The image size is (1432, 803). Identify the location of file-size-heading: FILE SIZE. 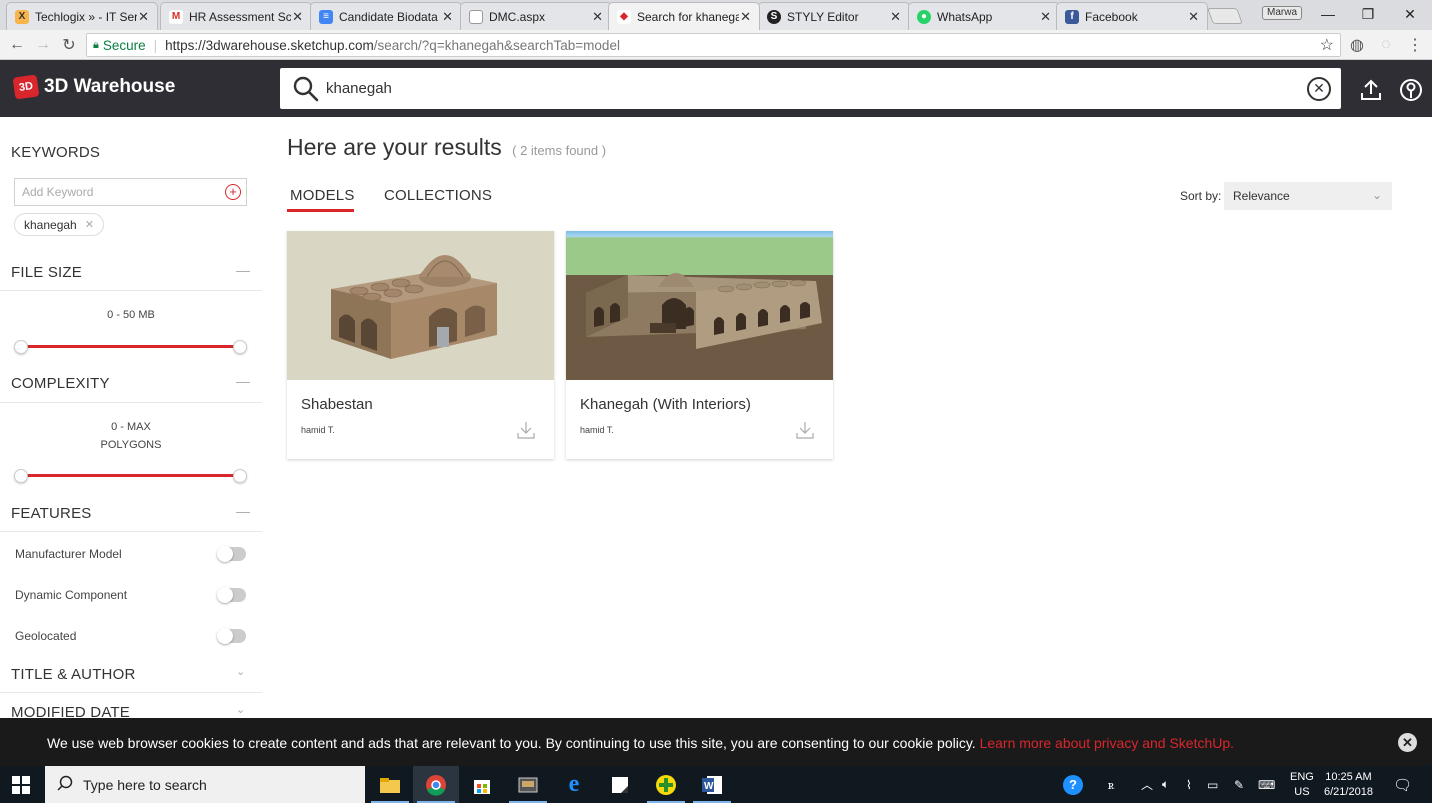
(46, 272).